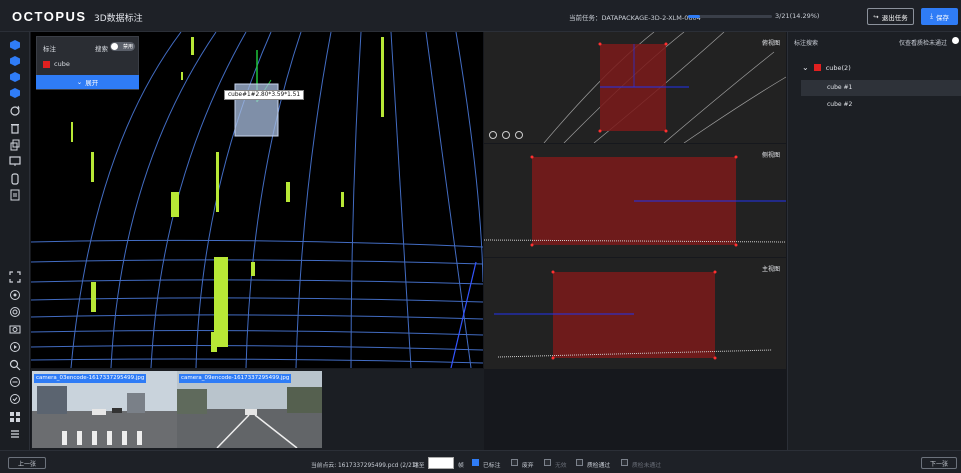 The width and height of the screenshot is (961, 473). What do you see at coordinates (939, 463) in the screenshot?
I see `next-button: 下一张` at bounding box center [939, 463].